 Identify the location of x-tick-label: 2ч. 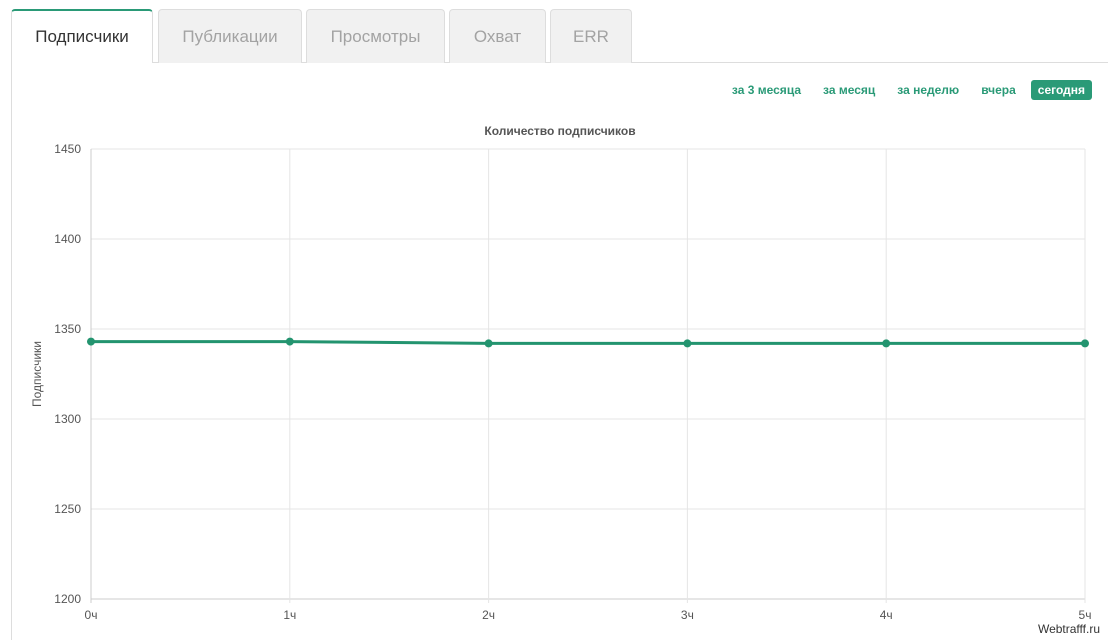
(488, 615).